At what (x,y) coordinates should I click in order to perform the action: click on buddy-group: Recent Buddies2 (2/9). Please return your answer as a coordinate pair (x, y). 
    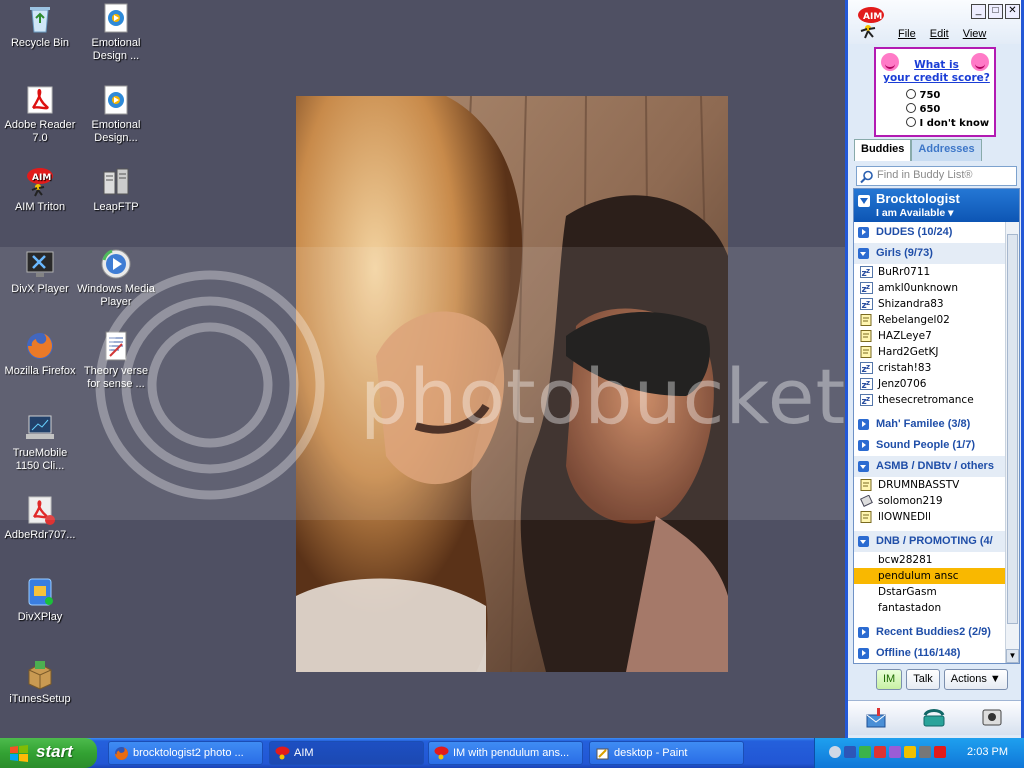
    Looking at the image, I should click on (936, 632).